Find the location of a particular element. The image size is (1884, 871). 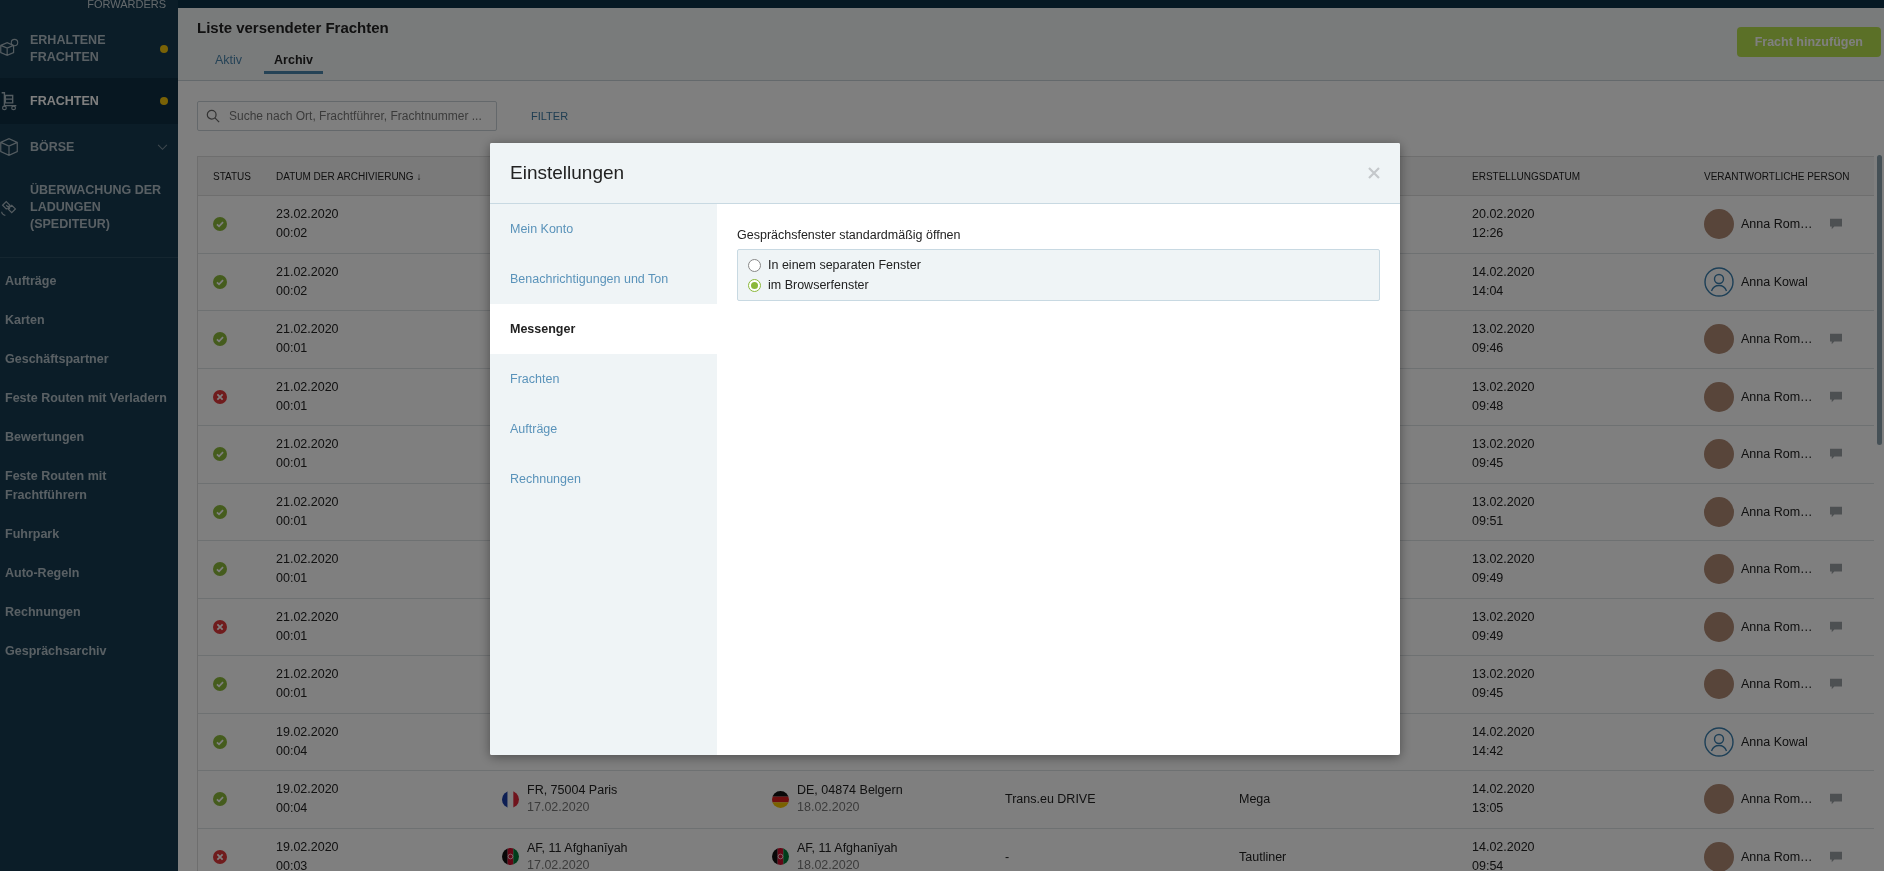

table-cell: Trans.eu DRIVE is located at coordinates (1050, 799).